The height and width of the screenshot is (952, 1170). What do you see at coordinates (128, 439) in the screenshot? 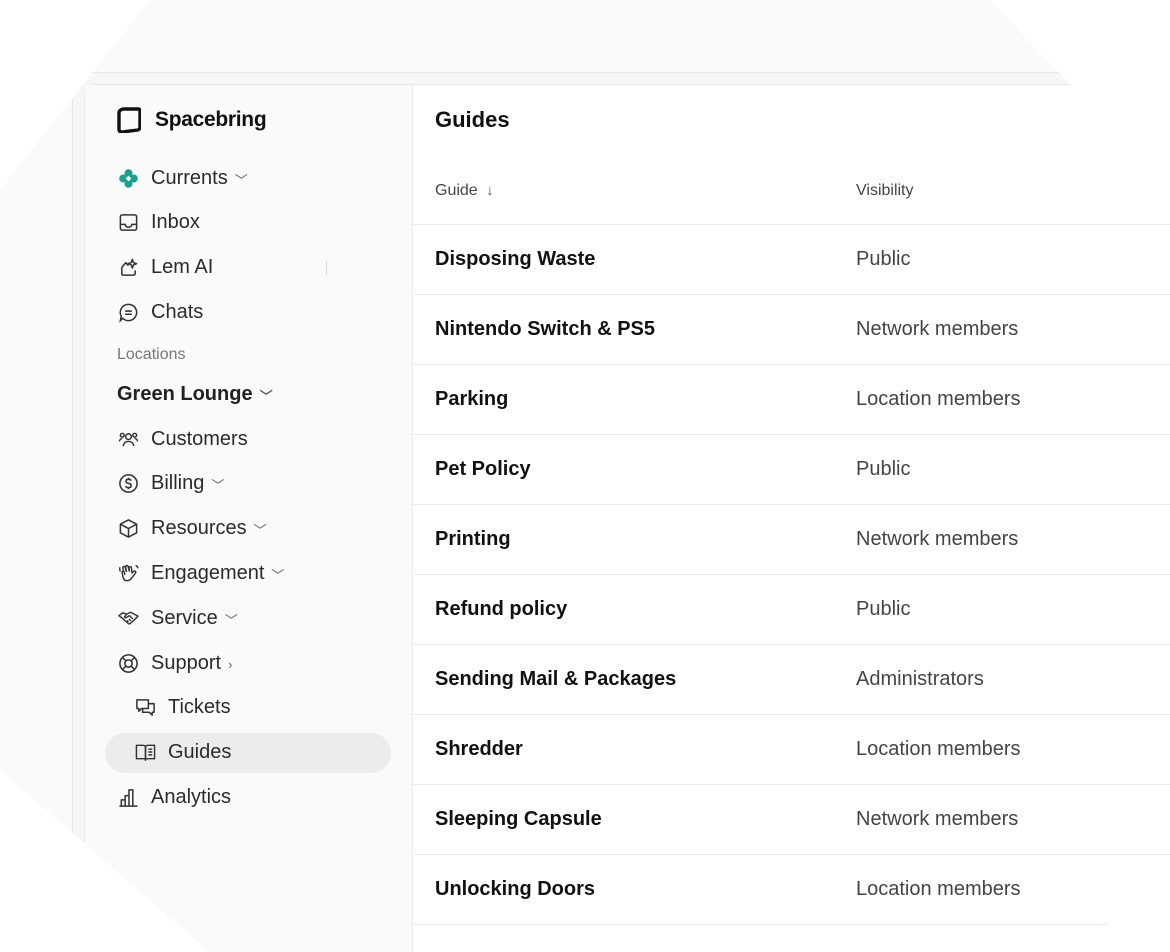
I see `customers-icon` at bounding box center [128, 439].